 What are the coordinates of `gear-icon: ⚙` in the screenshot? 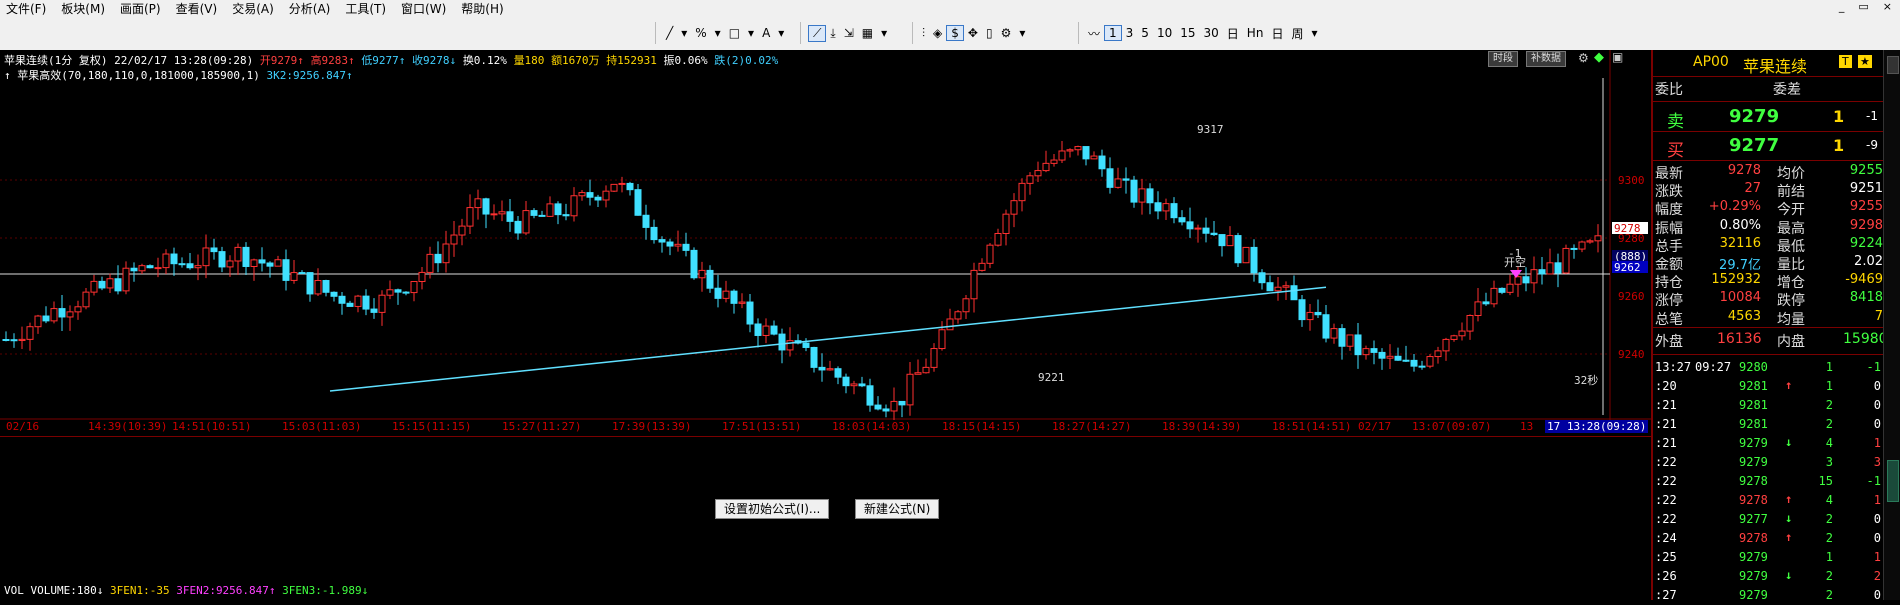 It's located at (1006, 33).